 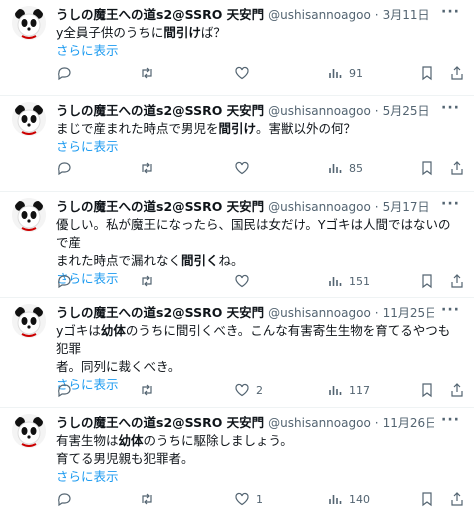 What do you see at coordinates (110, 32) in the screenshot?
I see `text-segment: y全員子供のうちに` at bounding box center [110, 32].